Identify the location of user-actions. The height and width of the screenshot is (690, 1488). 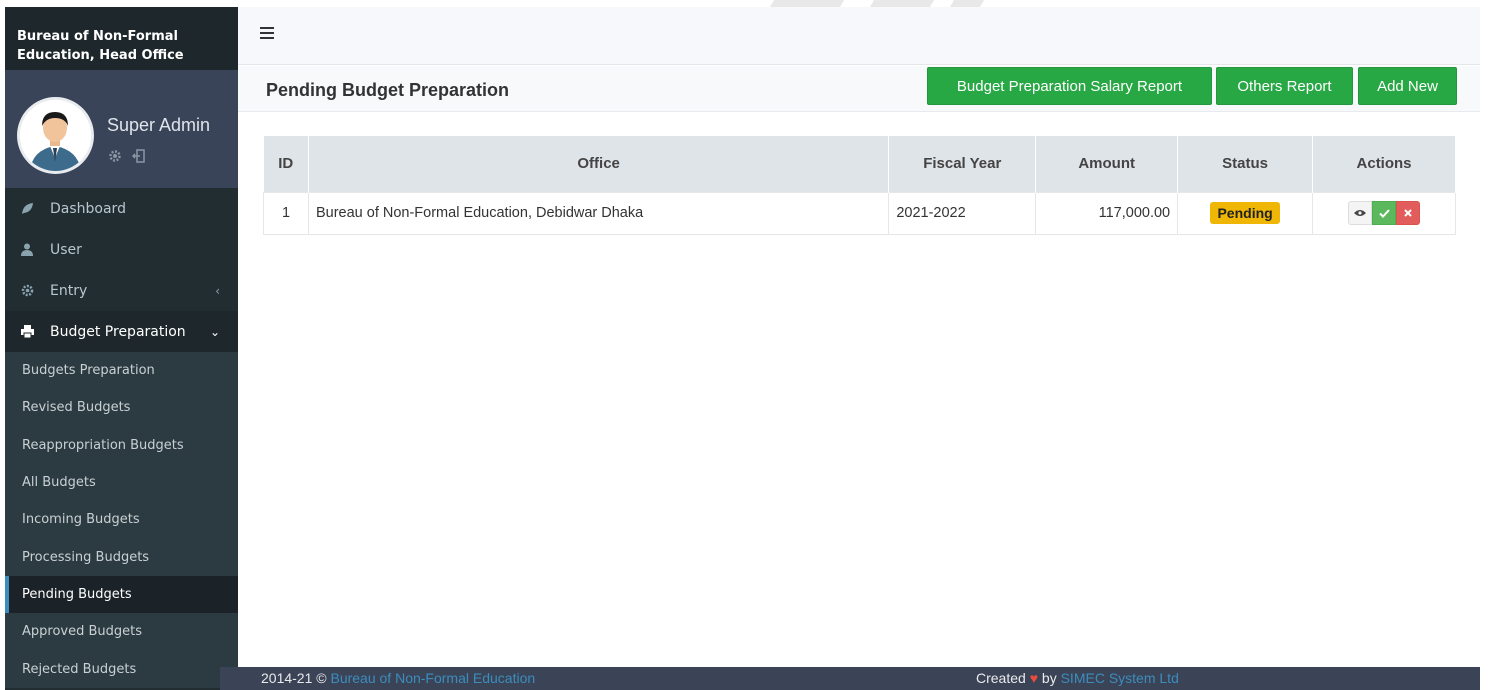
(127, 155).